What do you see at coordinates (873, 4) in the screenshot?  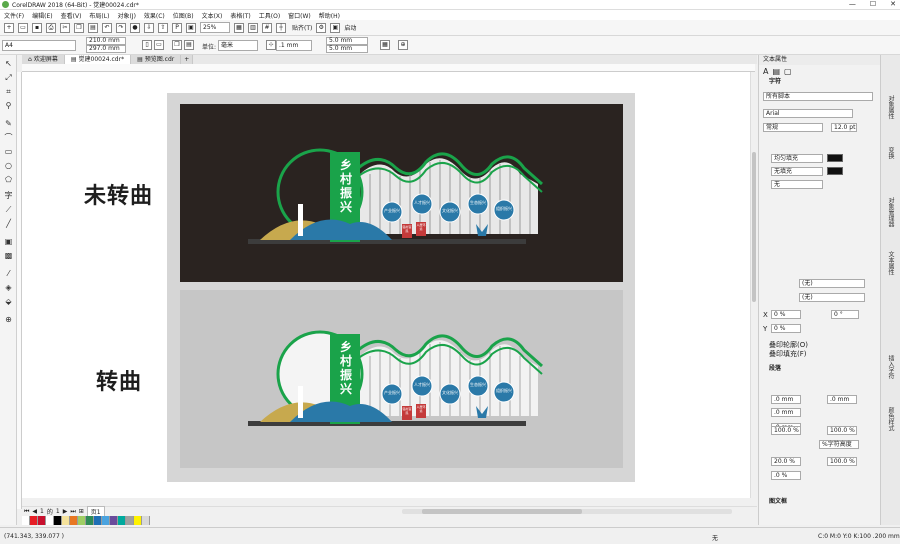 I see `maximize-button: ☐` at bounding box center [873, 4].